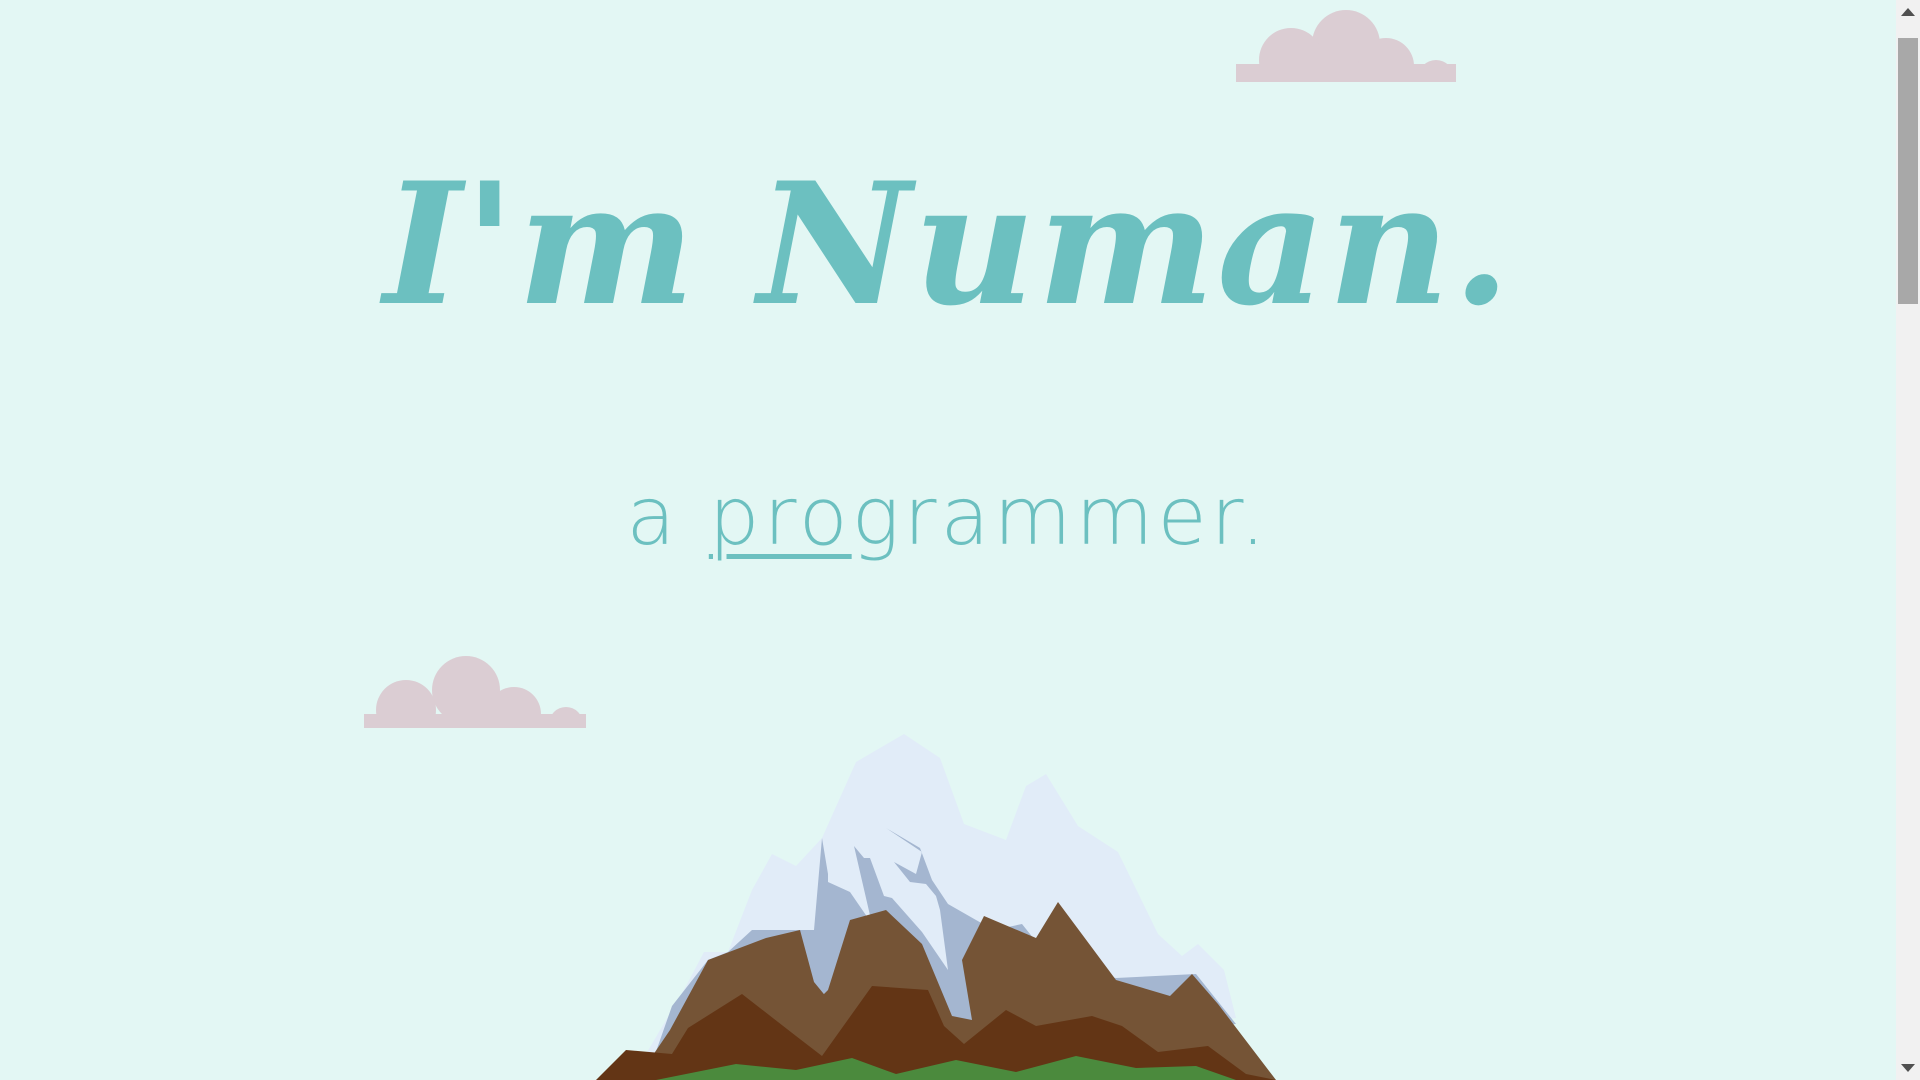 This screenshot has height=1080, width=1920. I want to click on scroll-down-arrow-icon, so click(1908, 1068).